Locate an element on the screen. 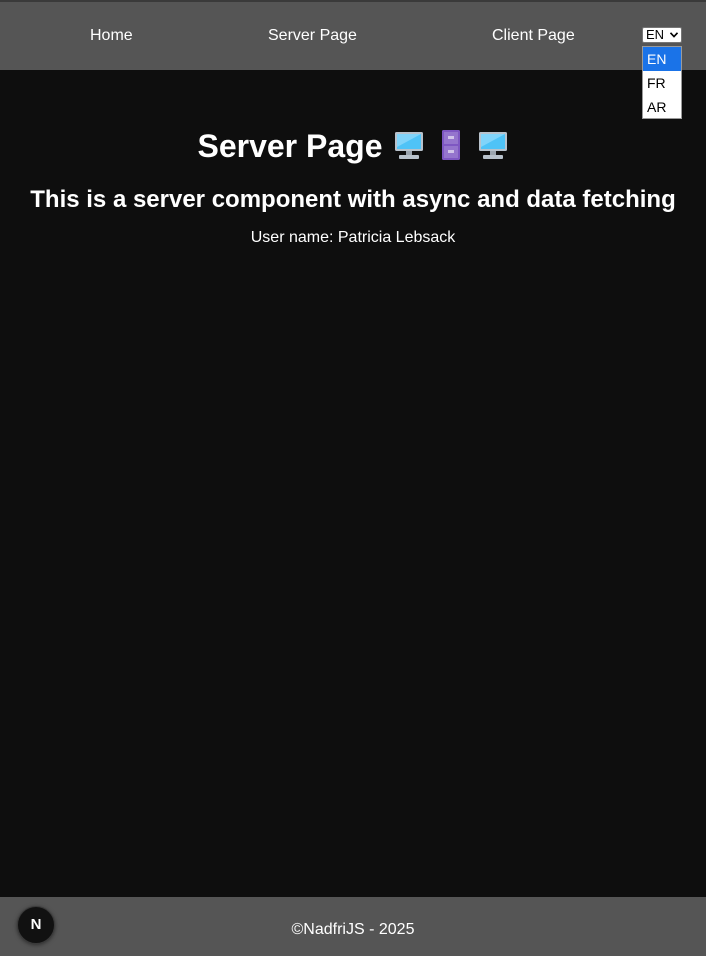 The image size is (706, 956). nav-link-home: Home is located at coordinates (111, 36).